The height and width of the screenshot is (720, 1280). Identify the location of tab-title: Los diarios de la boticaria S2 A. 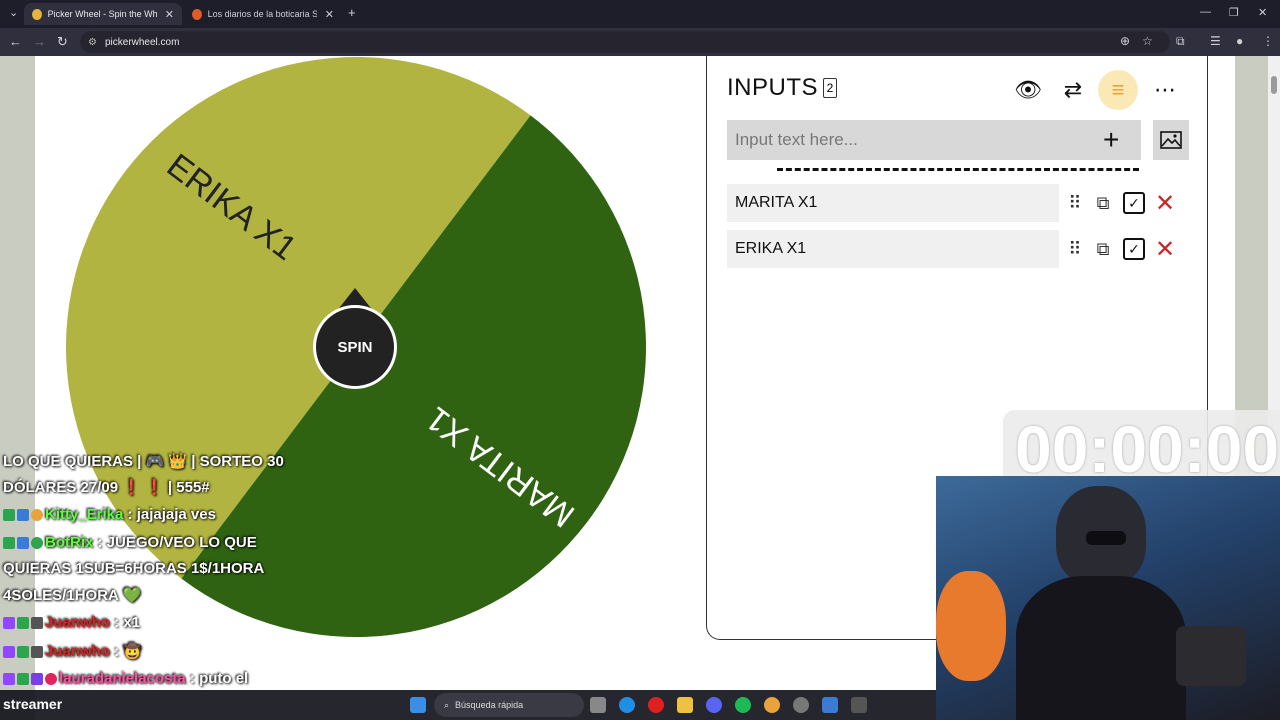
(262, 14).